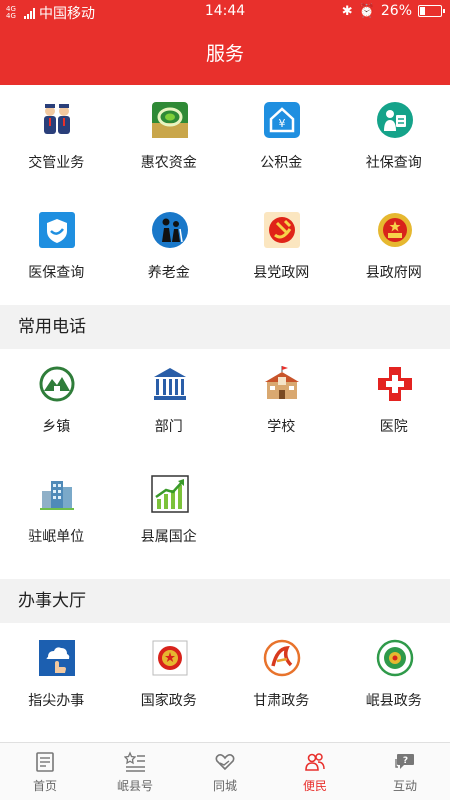  Describe the element at coordinates (405, 771) in the screenshot. I see `tab-interaction: ? 互动` at that location.